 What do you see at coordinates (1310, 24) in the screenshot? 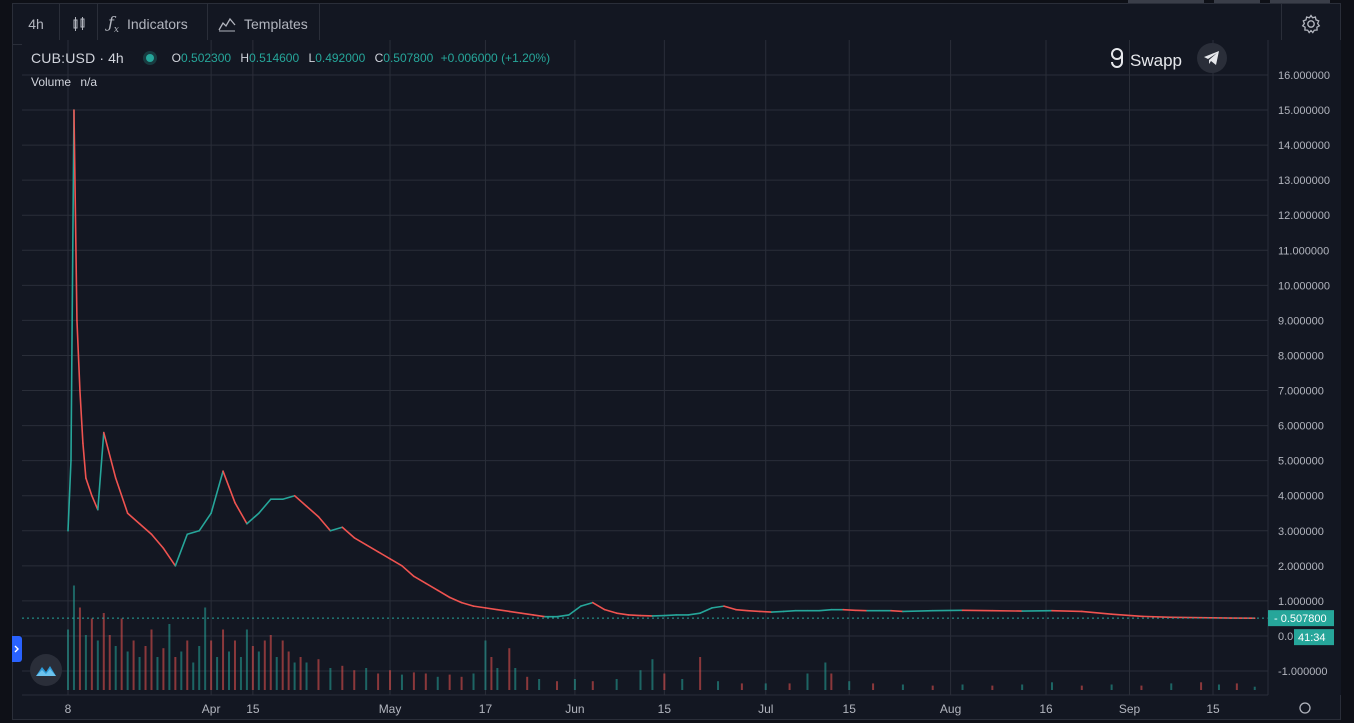
I see `settings-button` at bounding box center [1310, 24].